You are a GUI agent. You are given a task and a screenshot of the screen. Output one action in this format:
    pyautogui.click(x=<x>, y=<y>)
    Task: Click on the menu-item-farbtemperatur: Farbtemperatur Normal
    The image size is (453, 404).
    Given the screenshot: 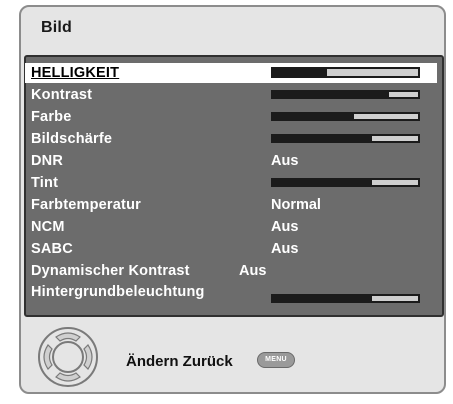 What is the action you would take?
    pyautogui.click(x=233, y=205)
    